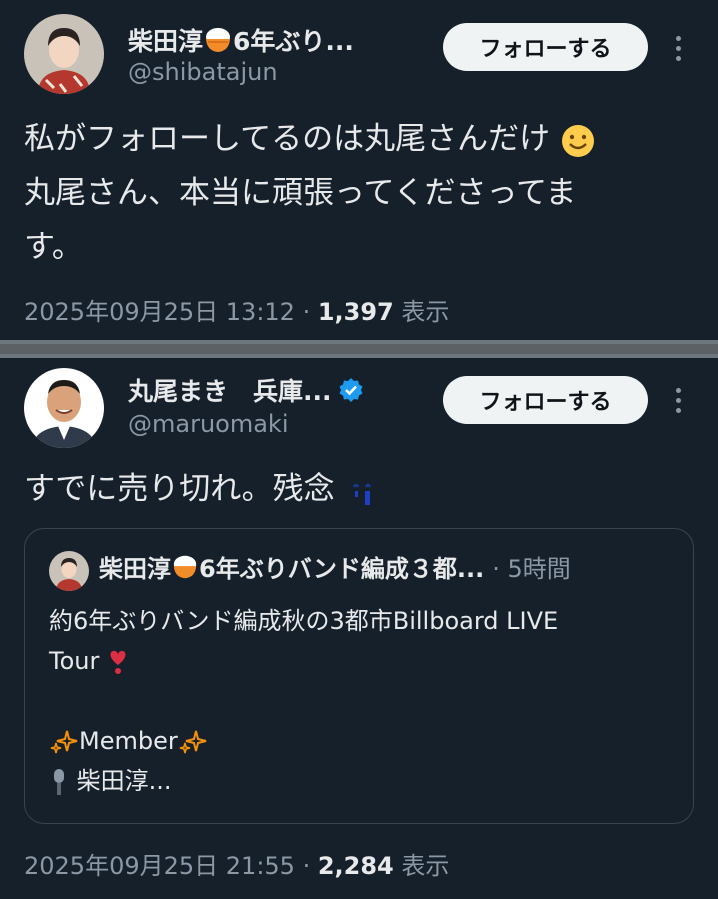 The width and height of the screenshot is (718, 899). I want to click on timestamp: 2025年09月25日 13:12 ·, so click(171, 312).